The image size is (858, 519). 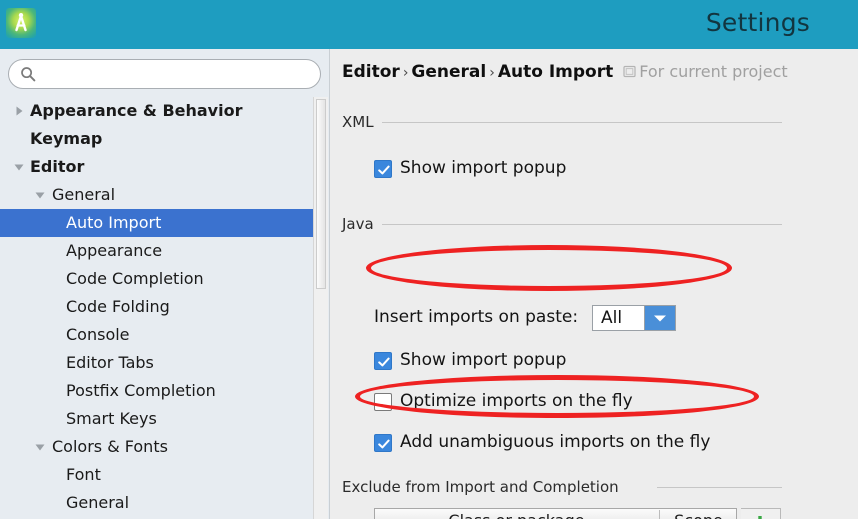 What do you see at coordinates (320, 308) in the screenshot?
I see `sidebar-scrollbar-track` at bounding box center [320, 308].